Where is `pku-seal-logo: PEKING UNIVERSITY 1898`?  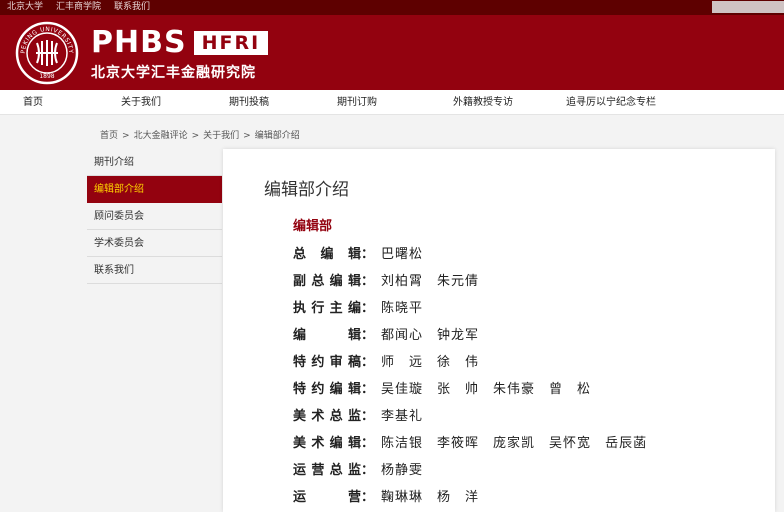 pku-seal-logo: PEKING UNIVERSITY 1898 is located at coordinates (47, 53).